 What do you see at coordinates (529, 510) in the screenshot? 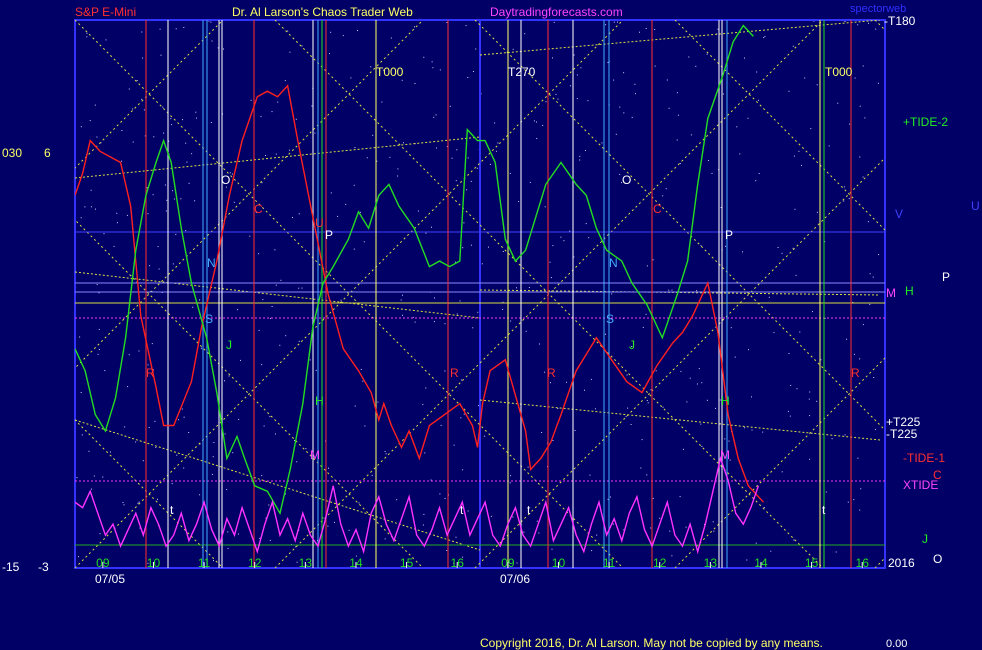
I see `marker-t-3: t` at bounding box center [529, 510].